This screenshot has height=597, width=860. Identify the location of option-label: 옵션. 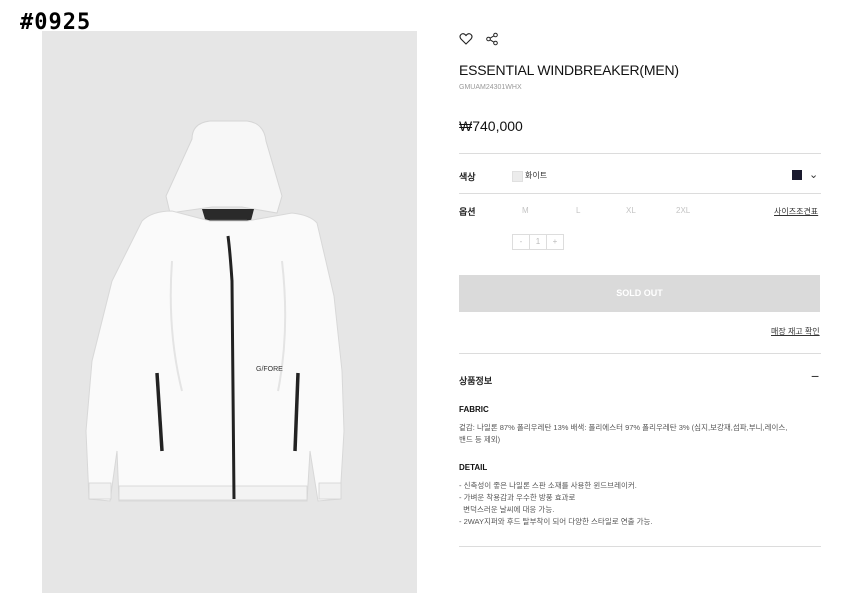
(467, 212).